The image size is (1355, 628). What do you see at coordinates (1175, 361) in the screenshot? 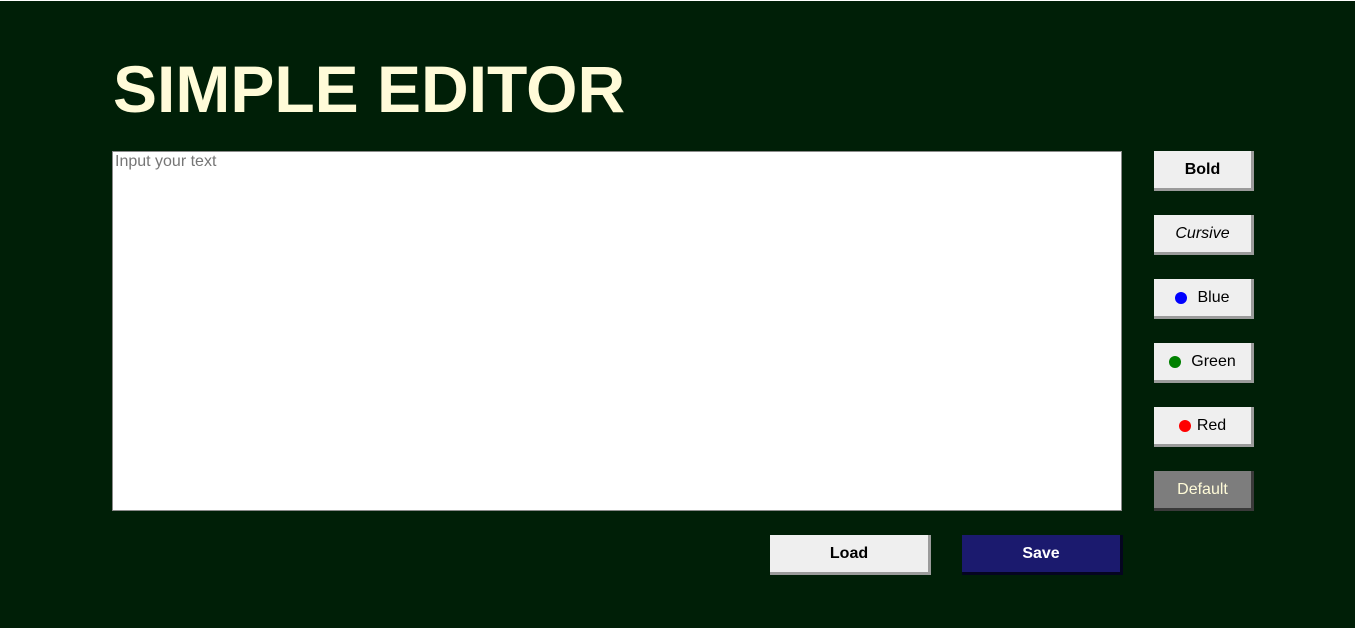
I see `green-dot-icon` at bounding box center [1175, 361].